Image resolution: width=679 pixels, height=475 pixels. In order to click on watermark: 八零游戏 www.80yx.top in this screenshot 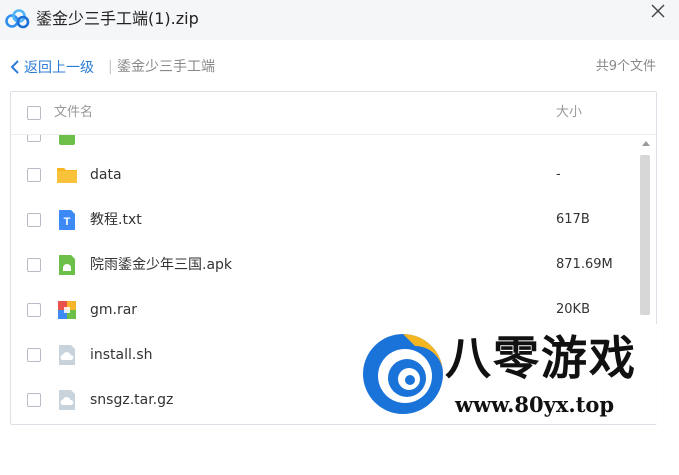, I will do `click(507, 374)`.